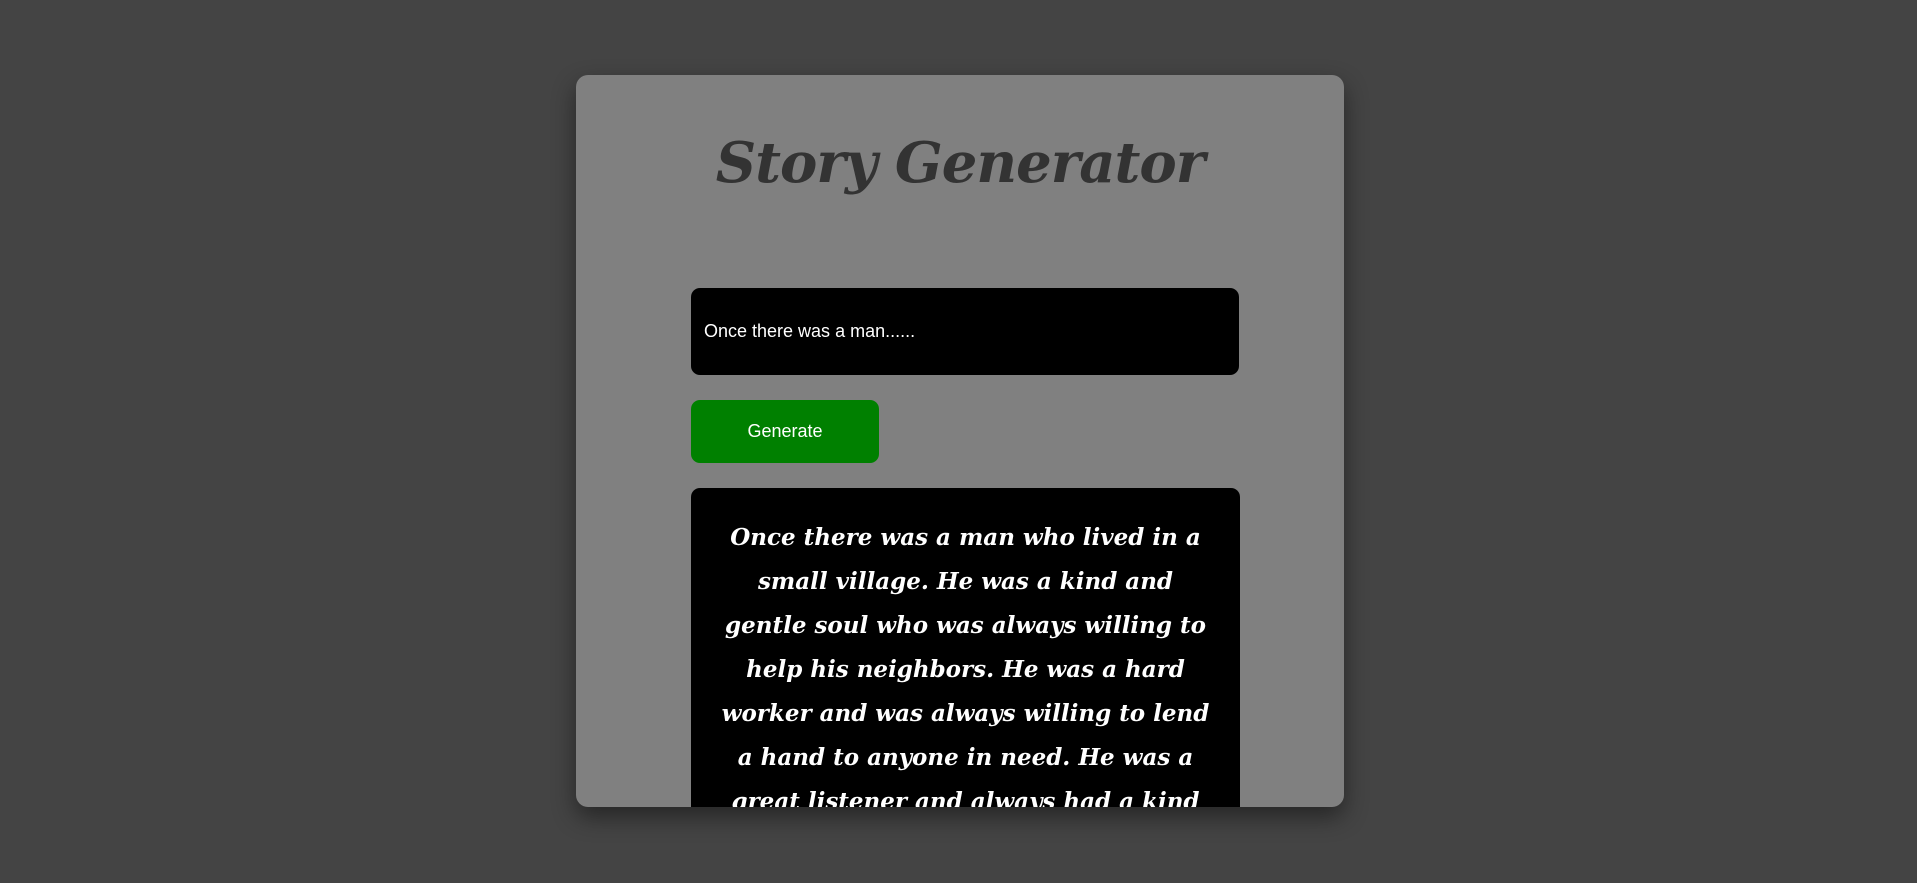 The width and height of the screenshot is (1917, 883). I want to click on generate-button: Generate, so click(785, 431).